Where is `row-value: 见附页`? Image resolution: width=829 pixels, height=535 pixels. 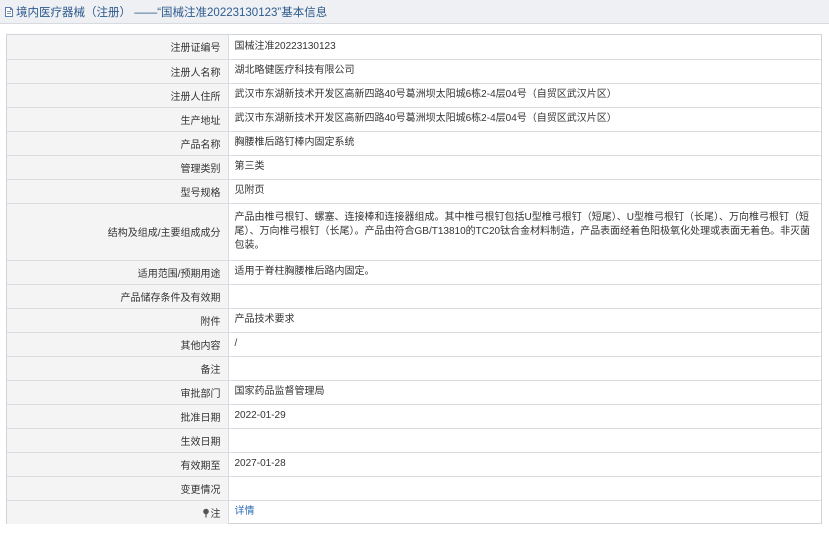
row-value: 见附页 is located at coordinates (524, 191).